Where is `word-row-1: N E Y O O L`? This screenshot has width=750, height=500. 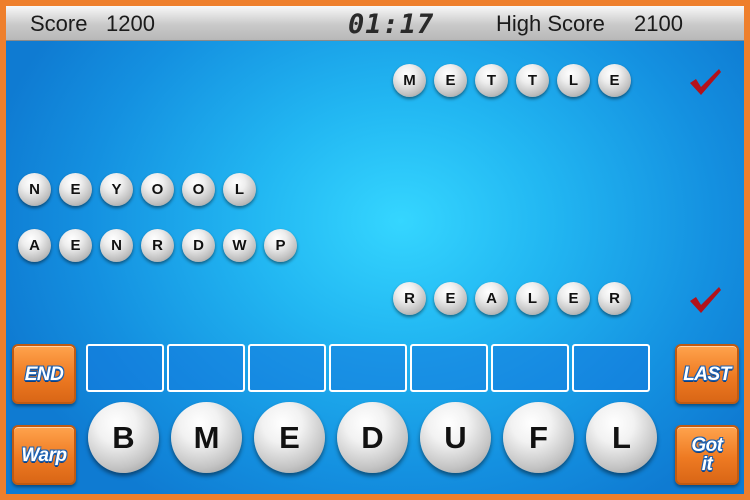 word-row-1: N E Y O O L is located at coordinates (137, 189).